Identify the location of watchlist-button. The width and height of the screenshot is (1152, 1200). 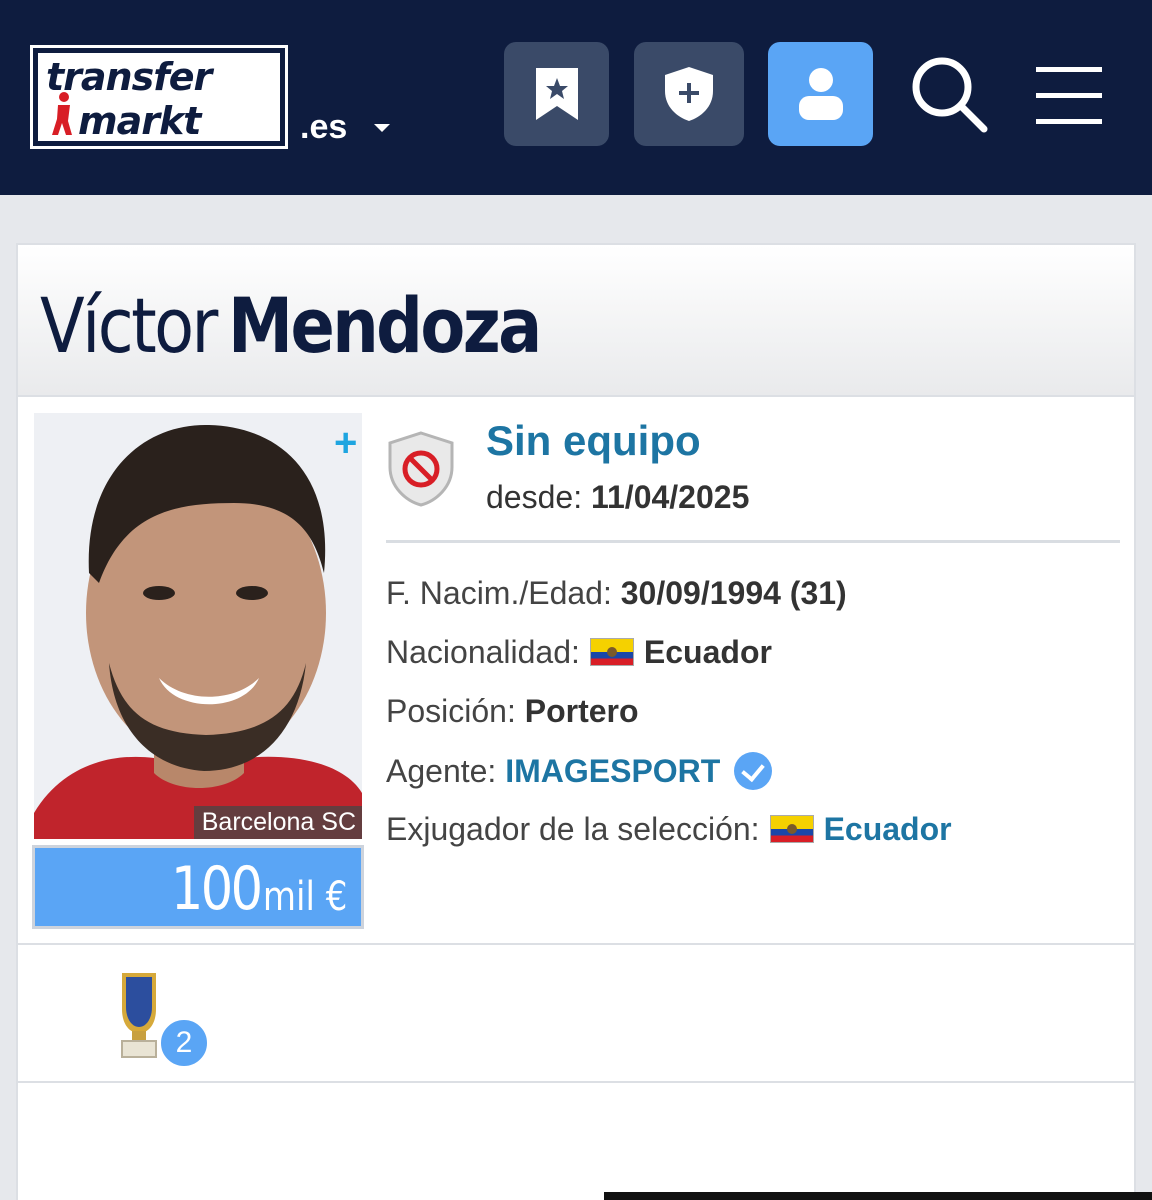
(556, 94).